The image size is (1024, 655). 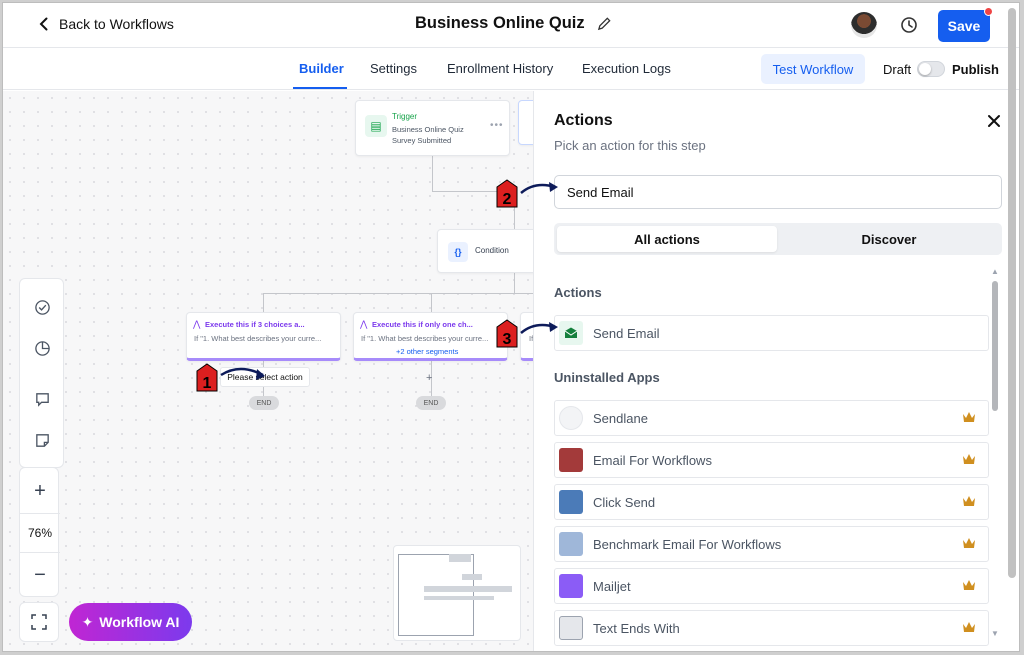 What do you see at coordinates (975, 69) in the screenshot?
I see `publish-label: Publish` at bounding box center [975, 69].